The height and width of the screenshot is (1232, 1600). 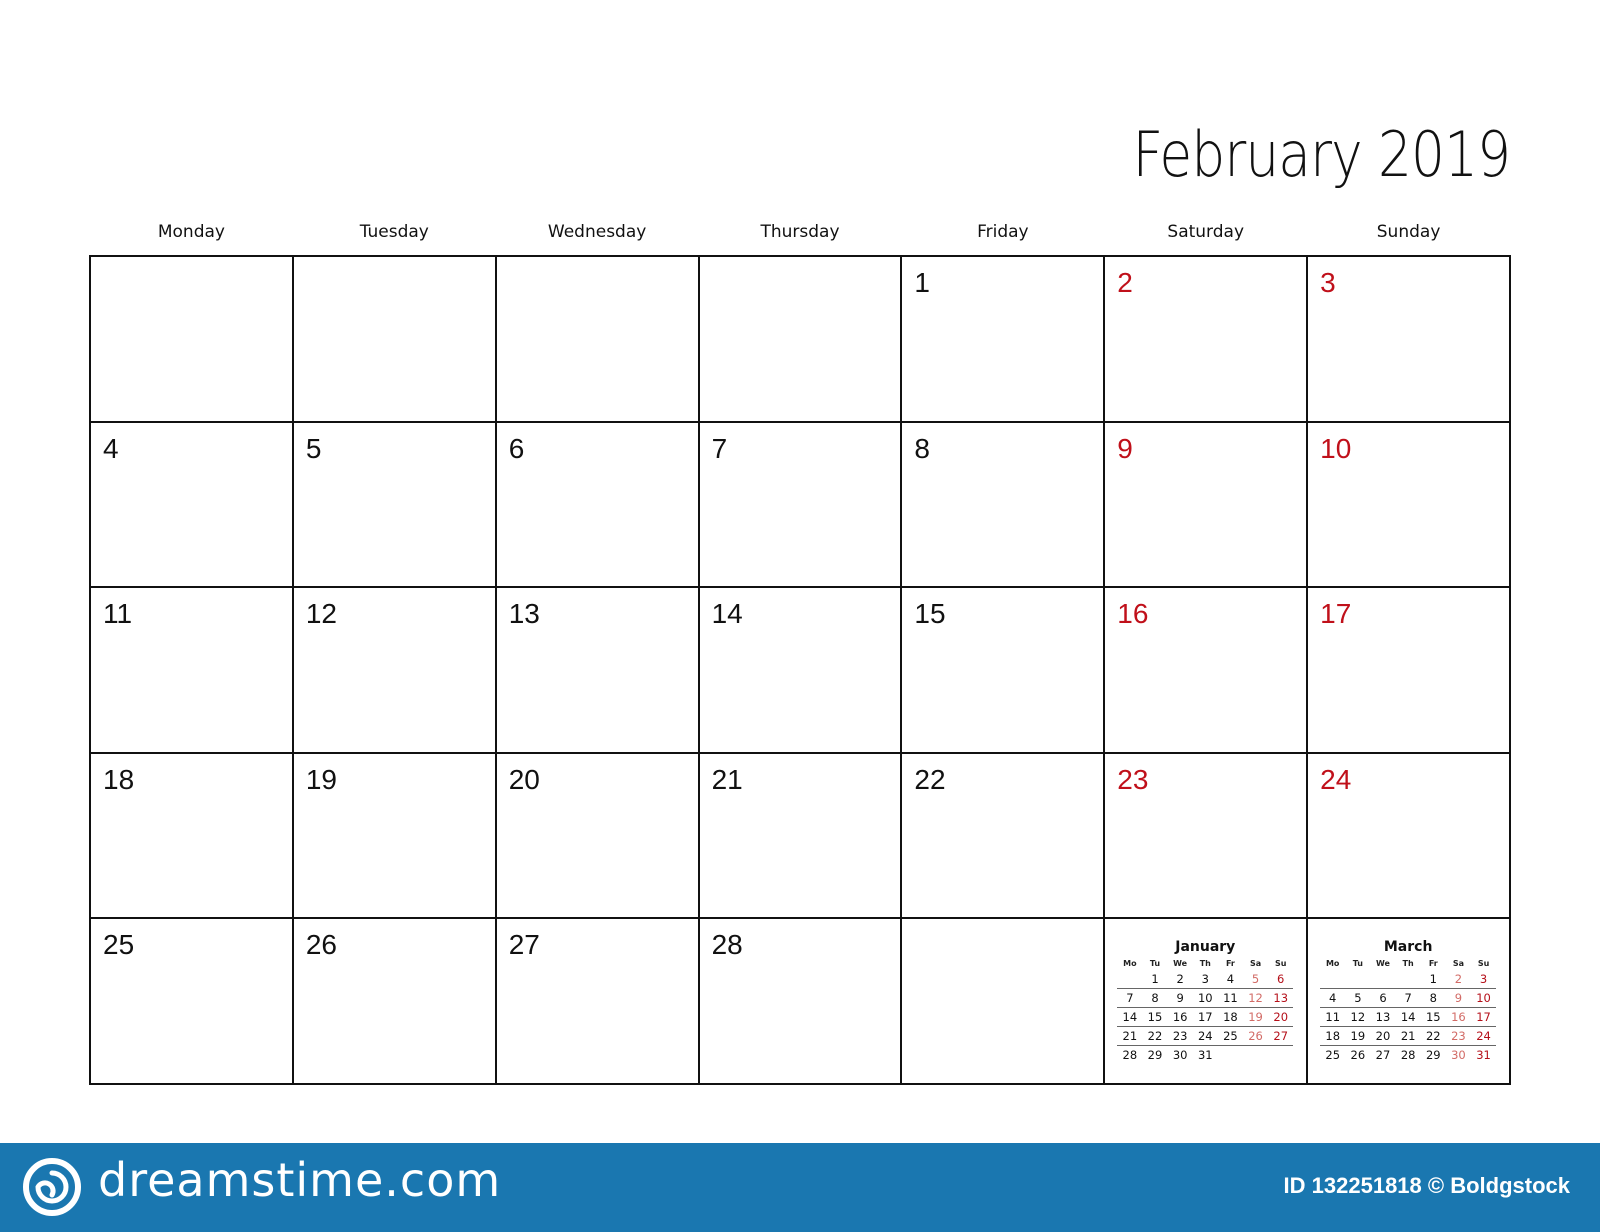 I want to click on weekday-label: Tuesday, so click(x=394, y=232).